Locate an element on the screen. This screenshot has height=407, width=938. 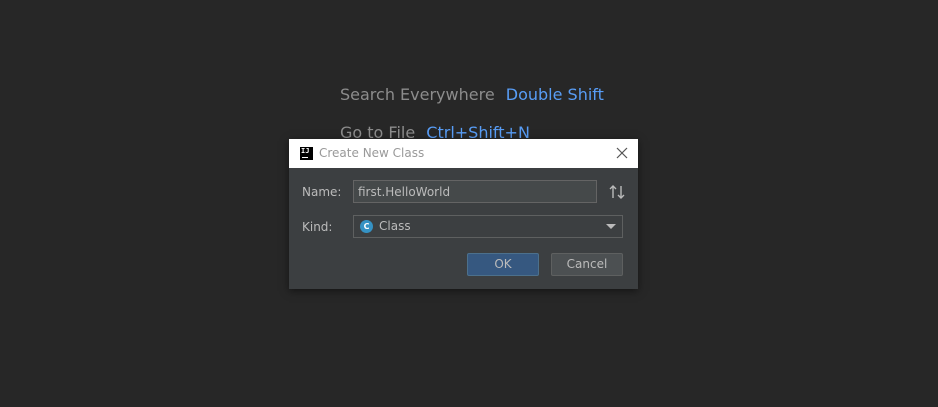
dialog-title: Create New Class is located at coordinates (372, 153).